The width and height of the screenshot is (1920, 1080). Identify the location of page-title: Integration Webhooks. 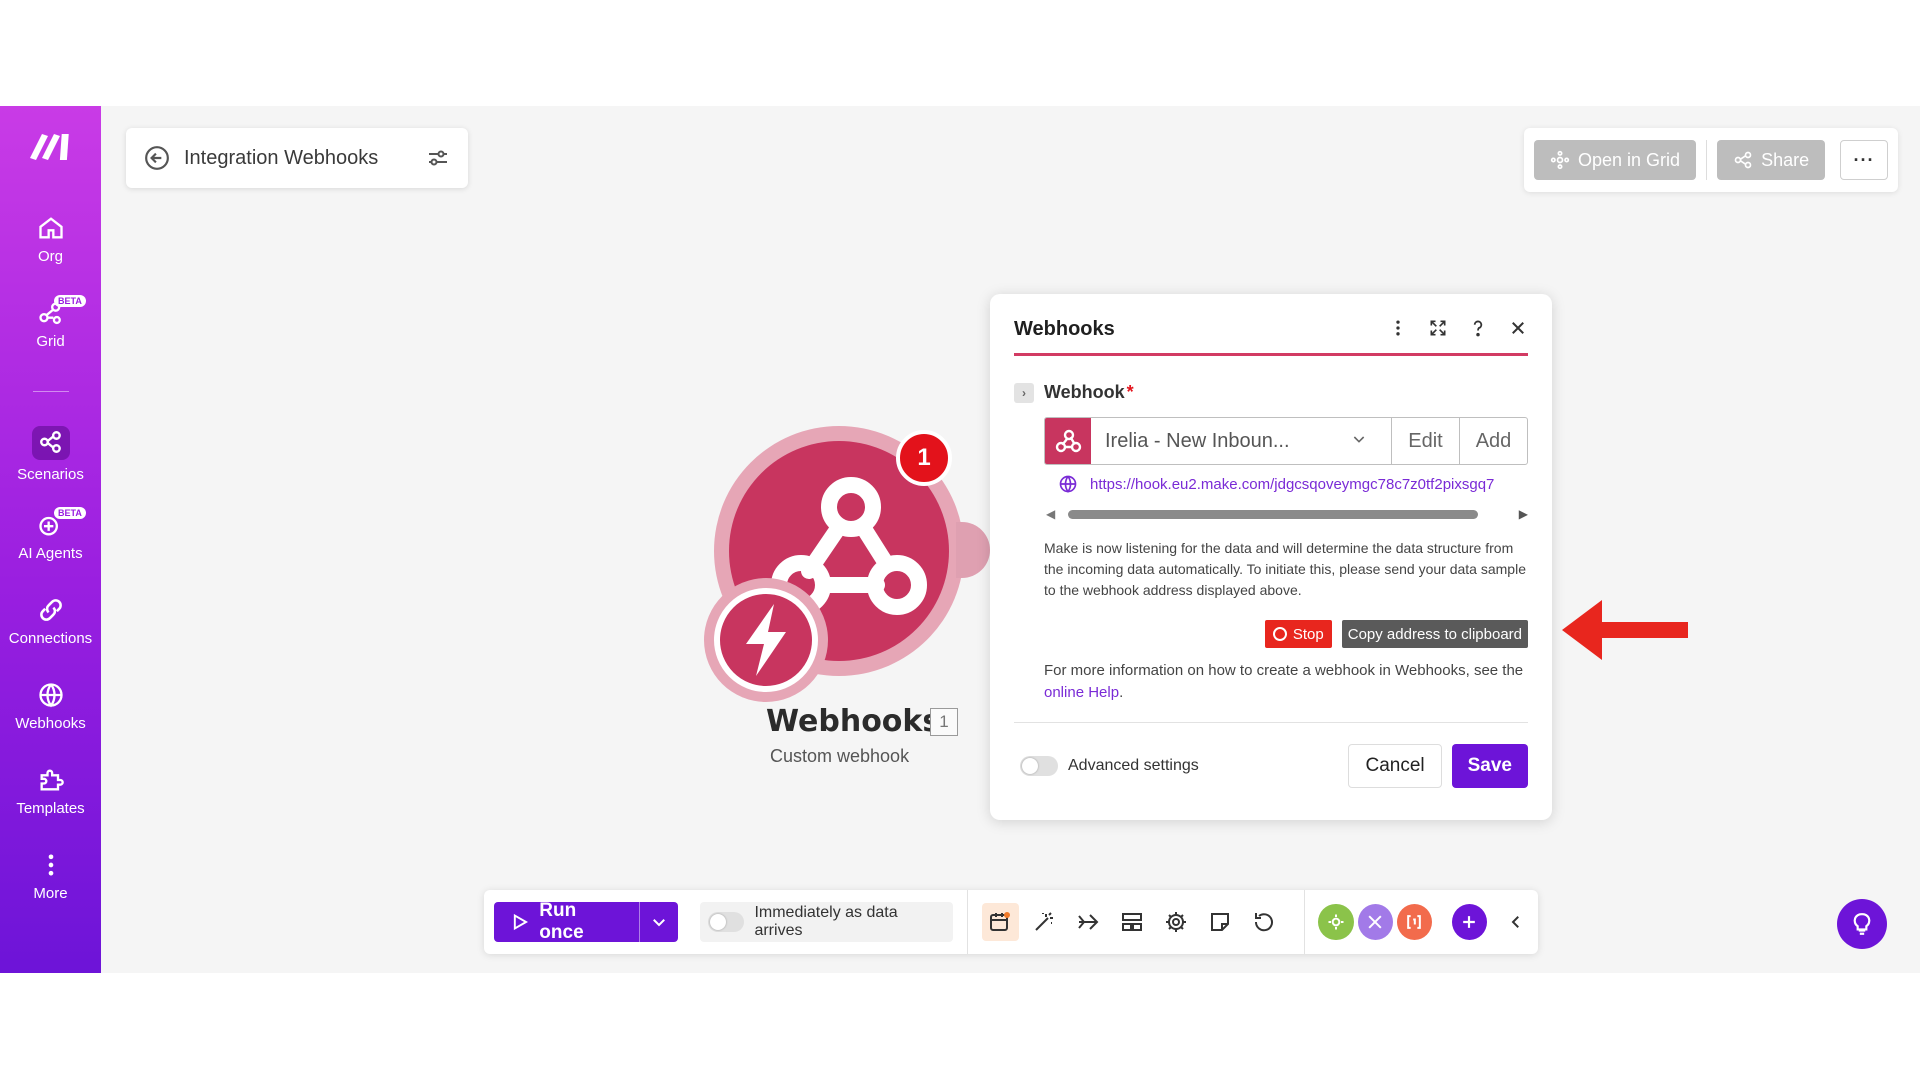
(305, 158).